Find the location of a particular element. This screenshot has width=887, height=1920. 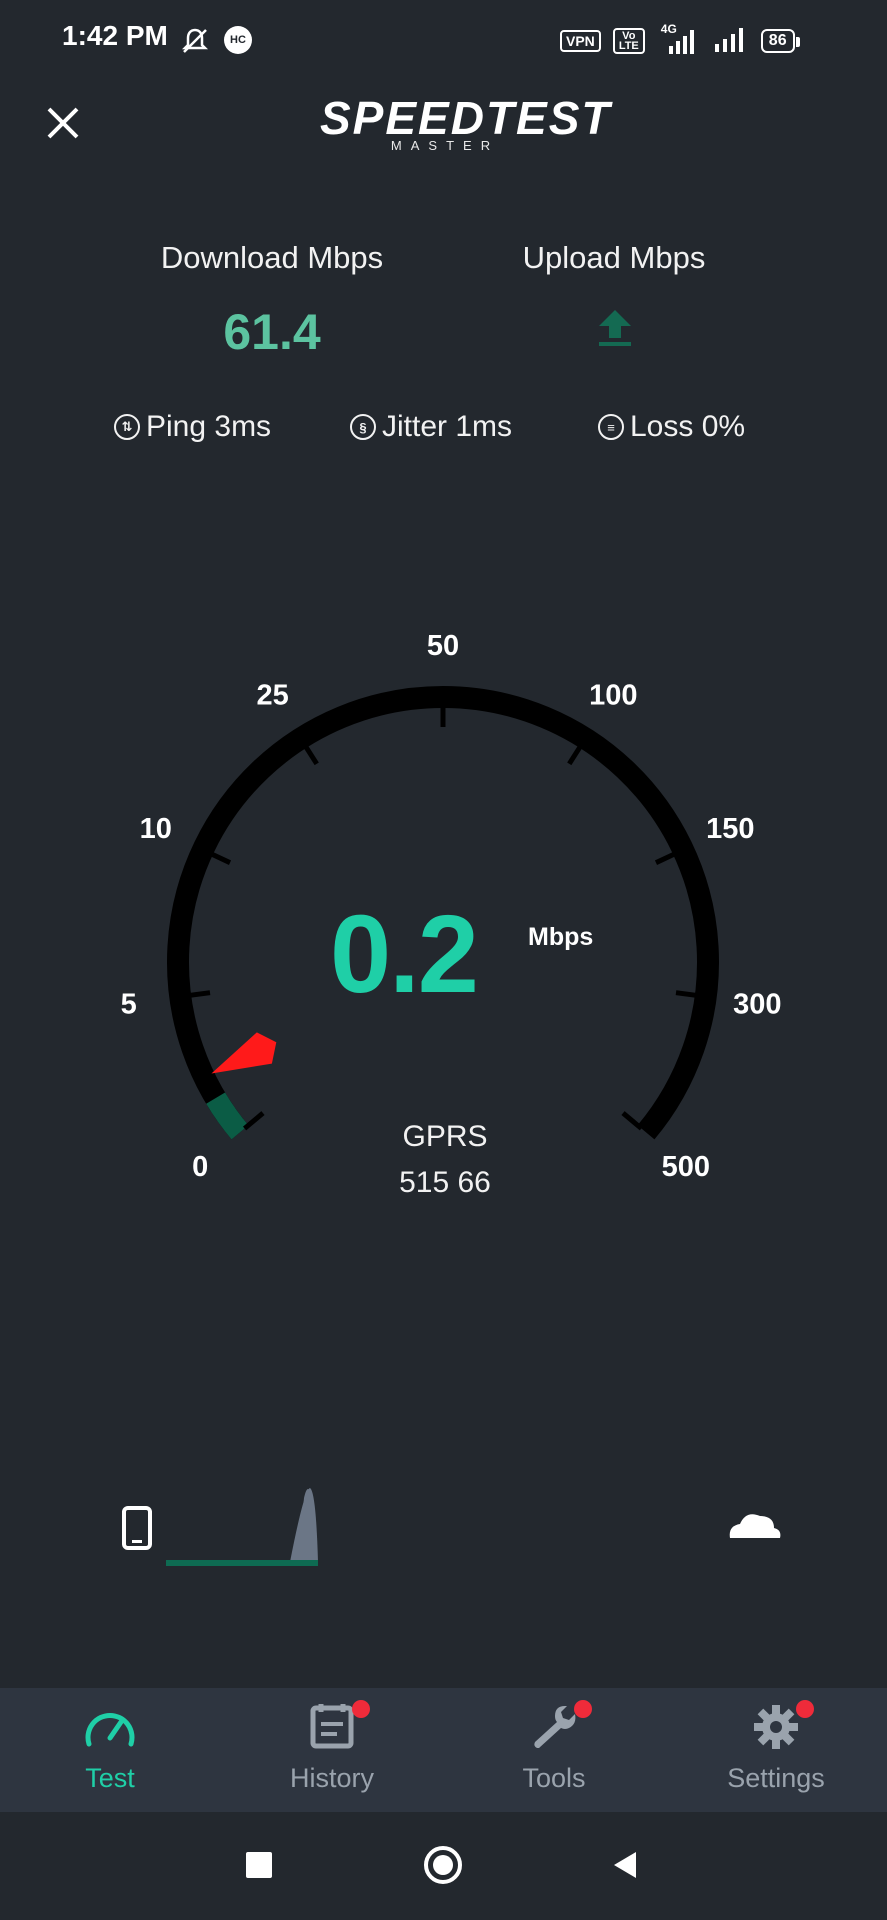

app-logo: SPEEDTEST MASTER is located at coordinates (466, 122).